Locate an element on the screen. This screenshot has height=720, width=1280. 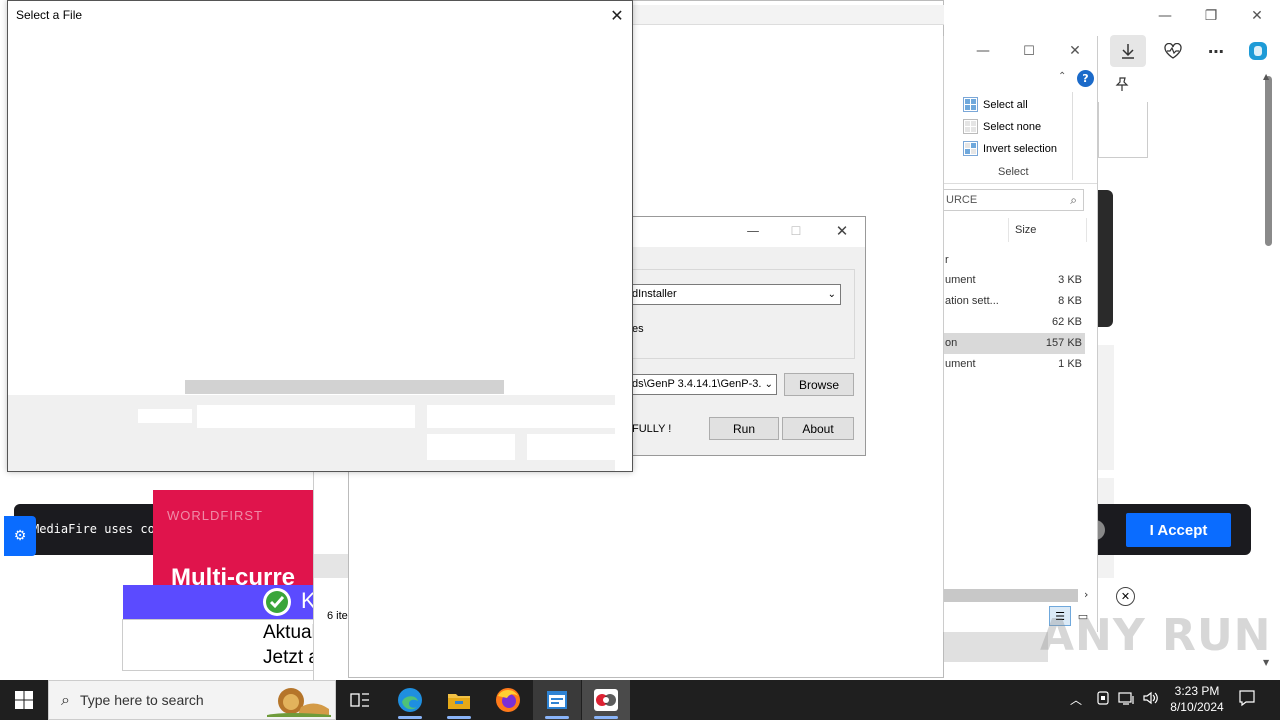
ribbon-group-label: Select is located at coordinates (1013, 172).